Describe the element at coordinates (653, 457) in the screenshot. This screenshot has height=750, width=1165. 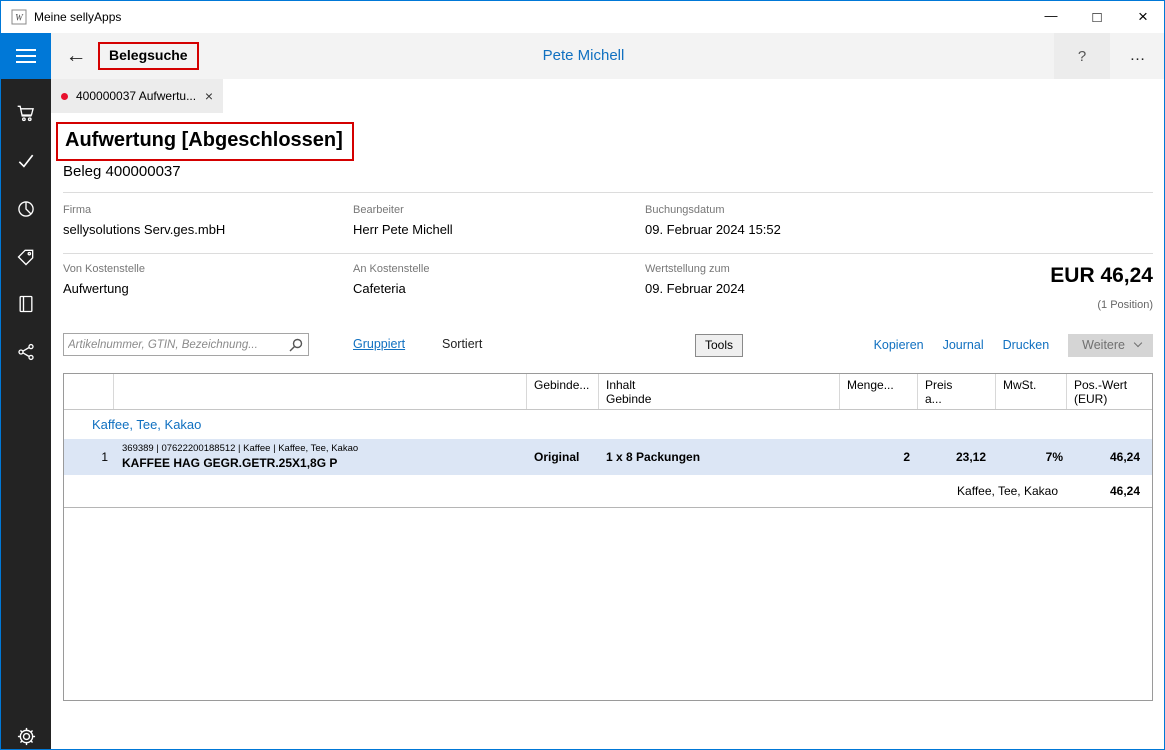
I see `row-inhalt: 1 x 8 Packungen` at that location.